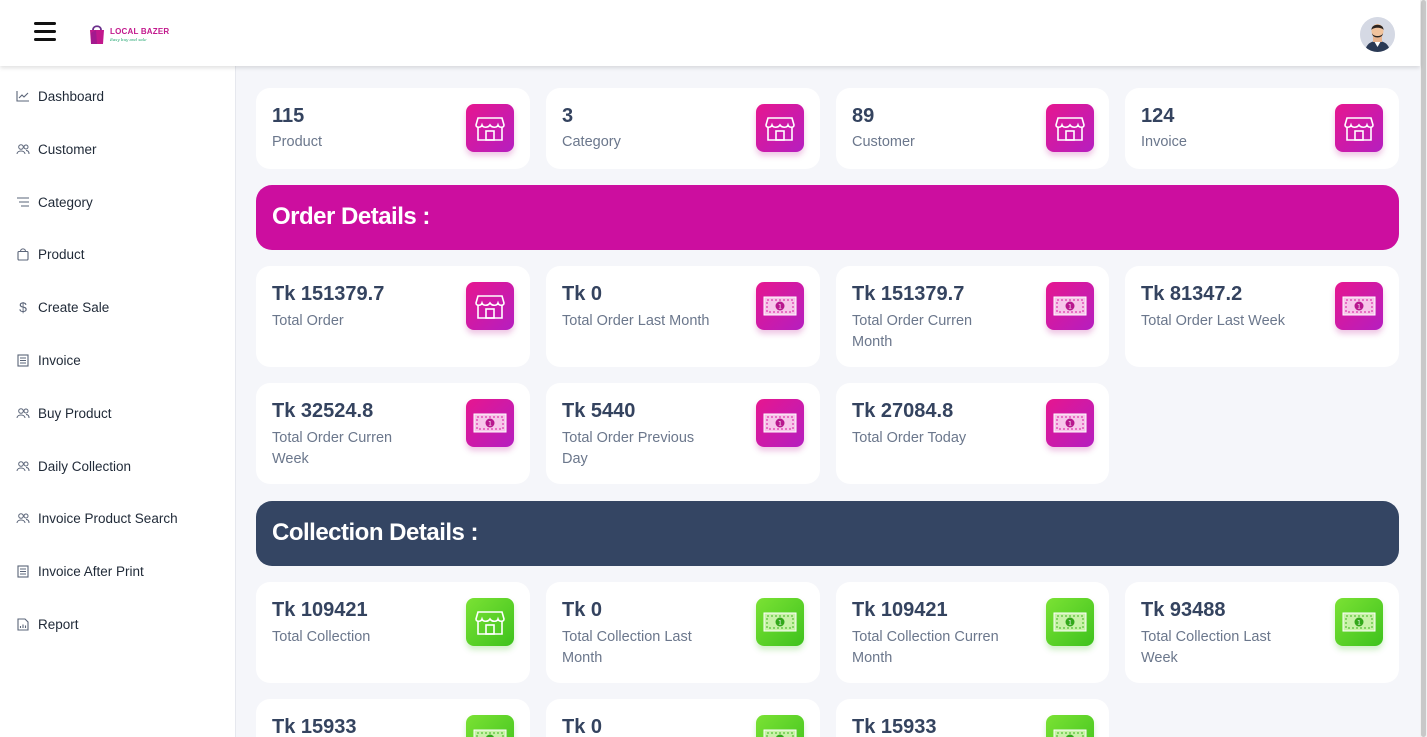 Image resolution: width=1427 pixels, height=737 pixels. What do you see at coordinates (97, 518) in the screenshot?
I see `sidebar-item-invoice-product-search: Invoice Product Search` at bounding box center [97, 518].